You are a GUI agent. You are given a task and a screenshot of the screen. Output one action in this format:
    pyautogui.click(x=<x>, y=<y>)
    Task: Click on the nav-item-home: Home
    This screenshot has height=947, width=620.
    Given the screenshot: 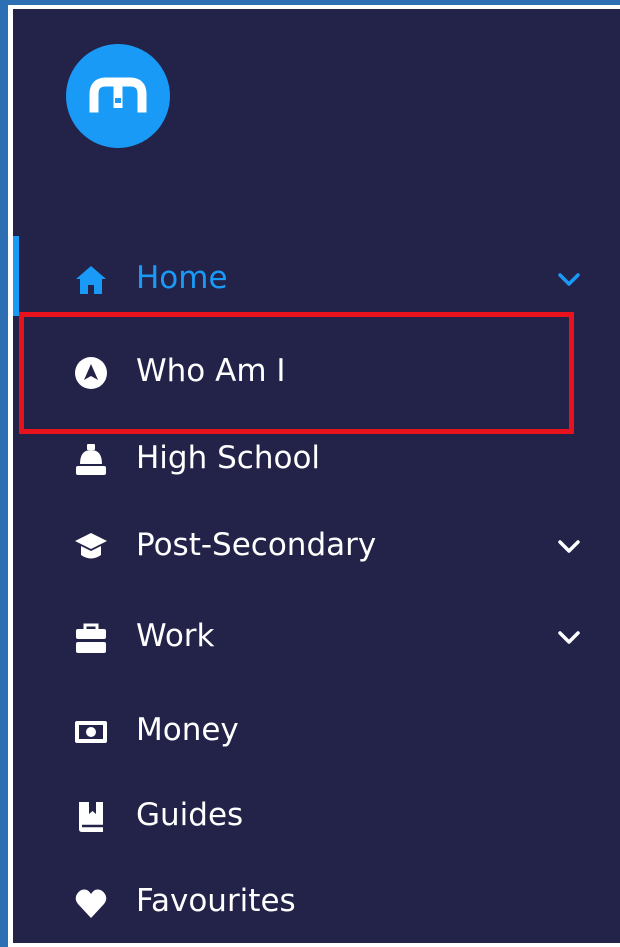 What is the action you would take?
    pyautogui.click(x=316, y=279)
    